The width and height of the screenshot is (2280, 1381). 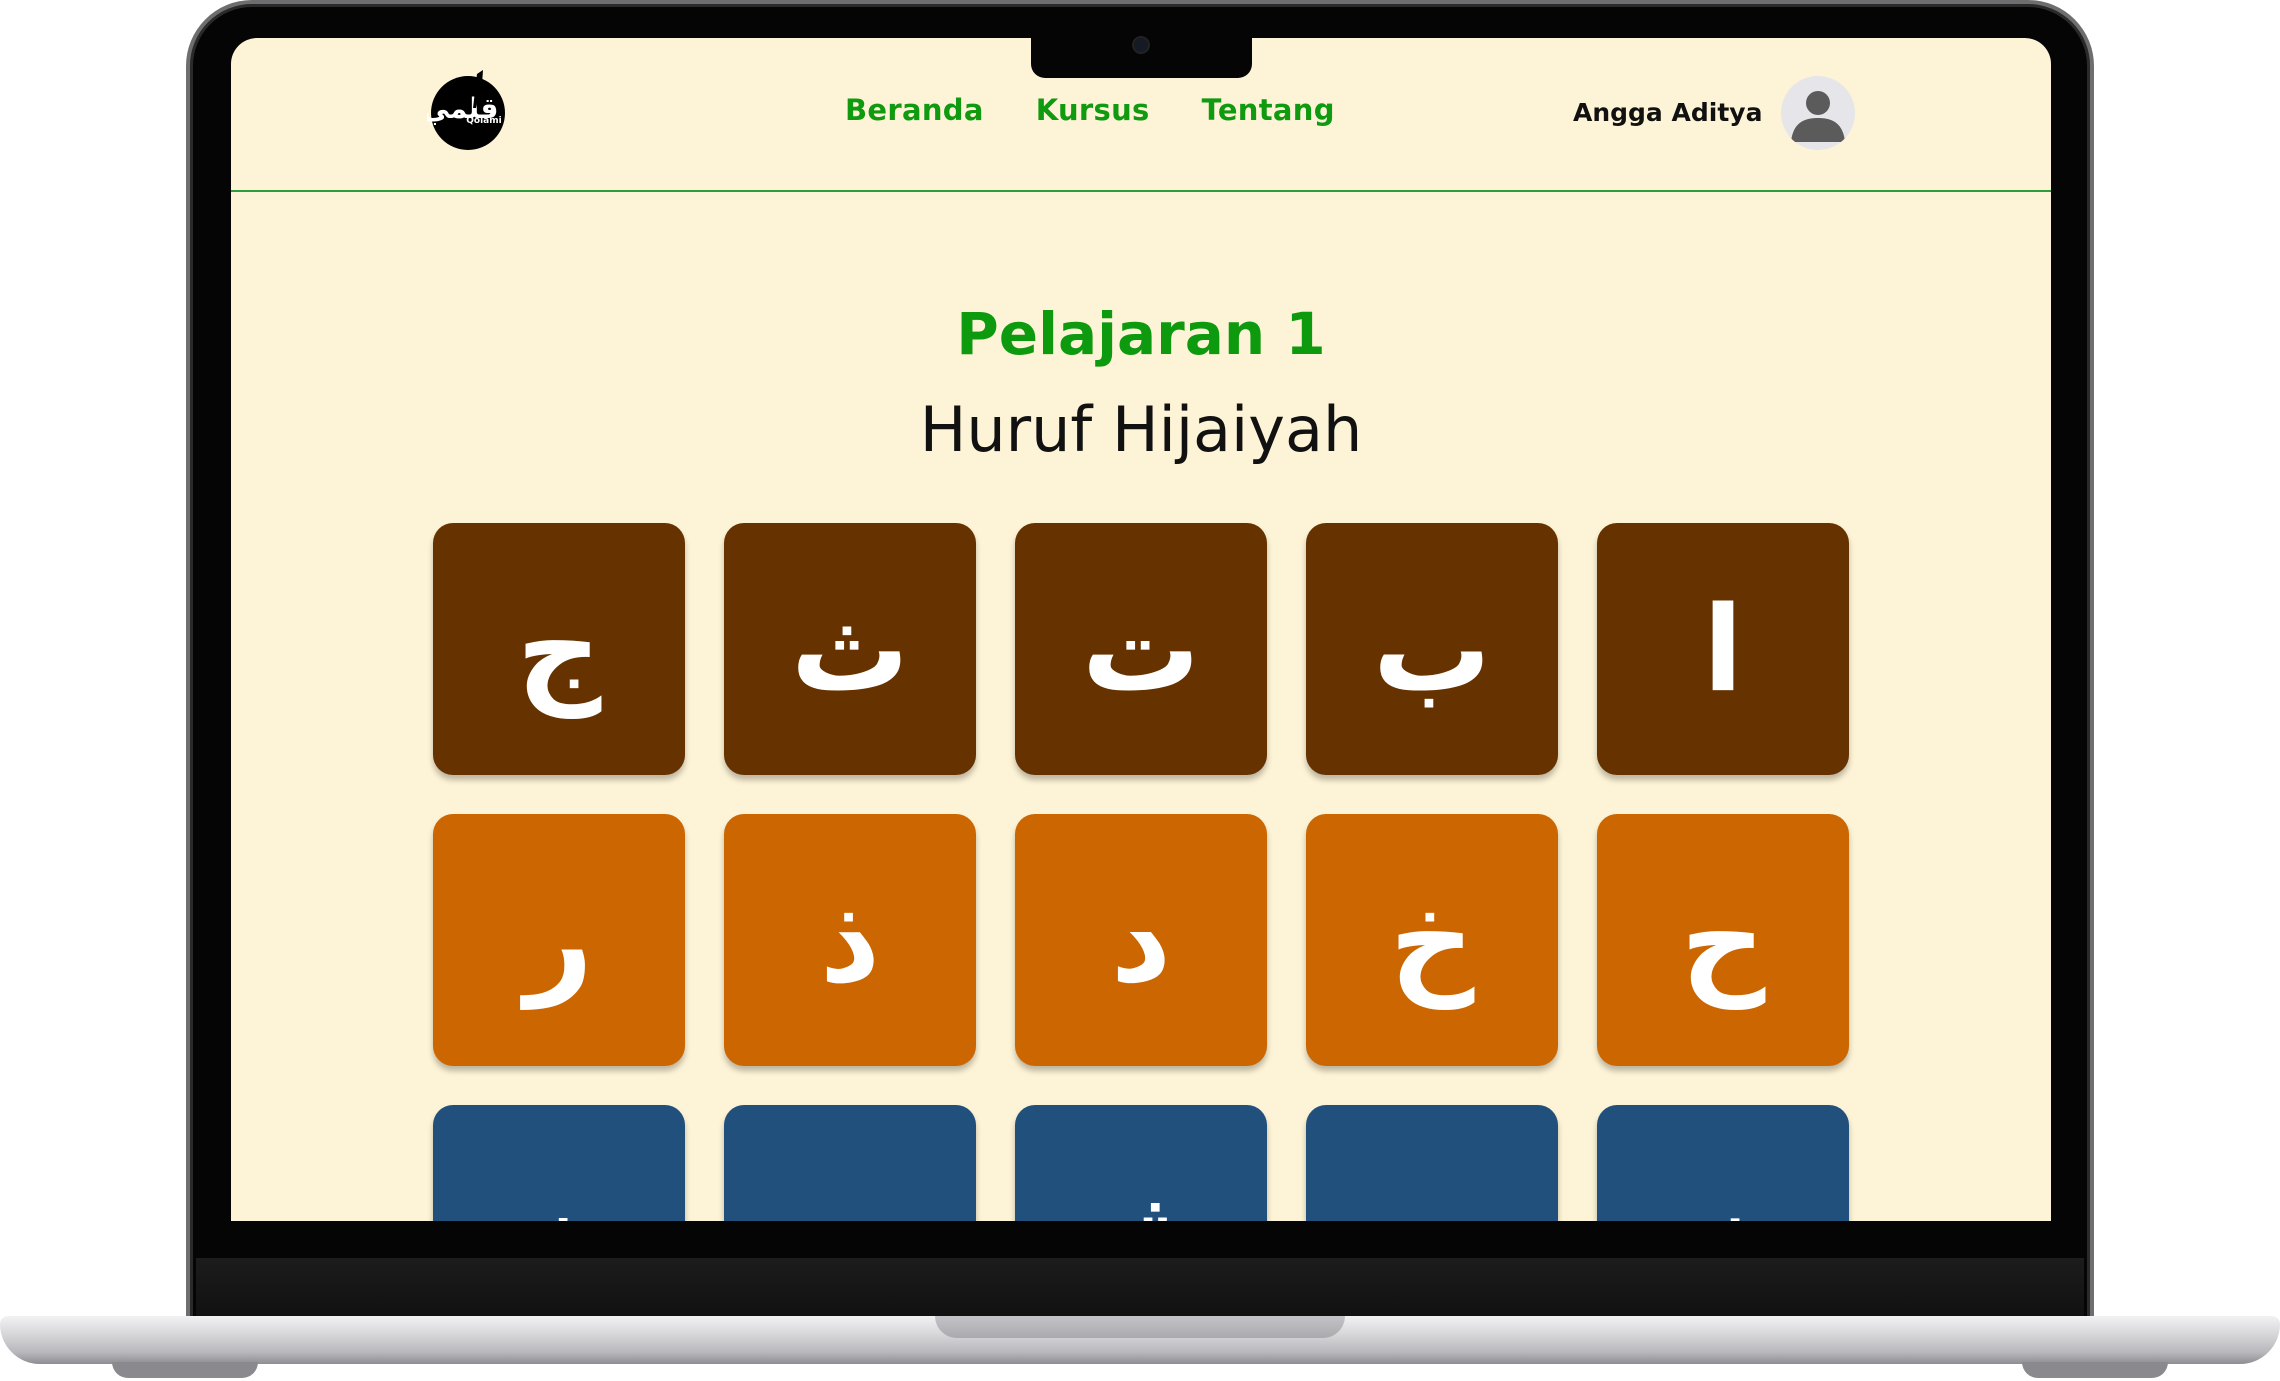 I want to click on qolami-logo: قلمي Qolami, so click(x=465, y=109).